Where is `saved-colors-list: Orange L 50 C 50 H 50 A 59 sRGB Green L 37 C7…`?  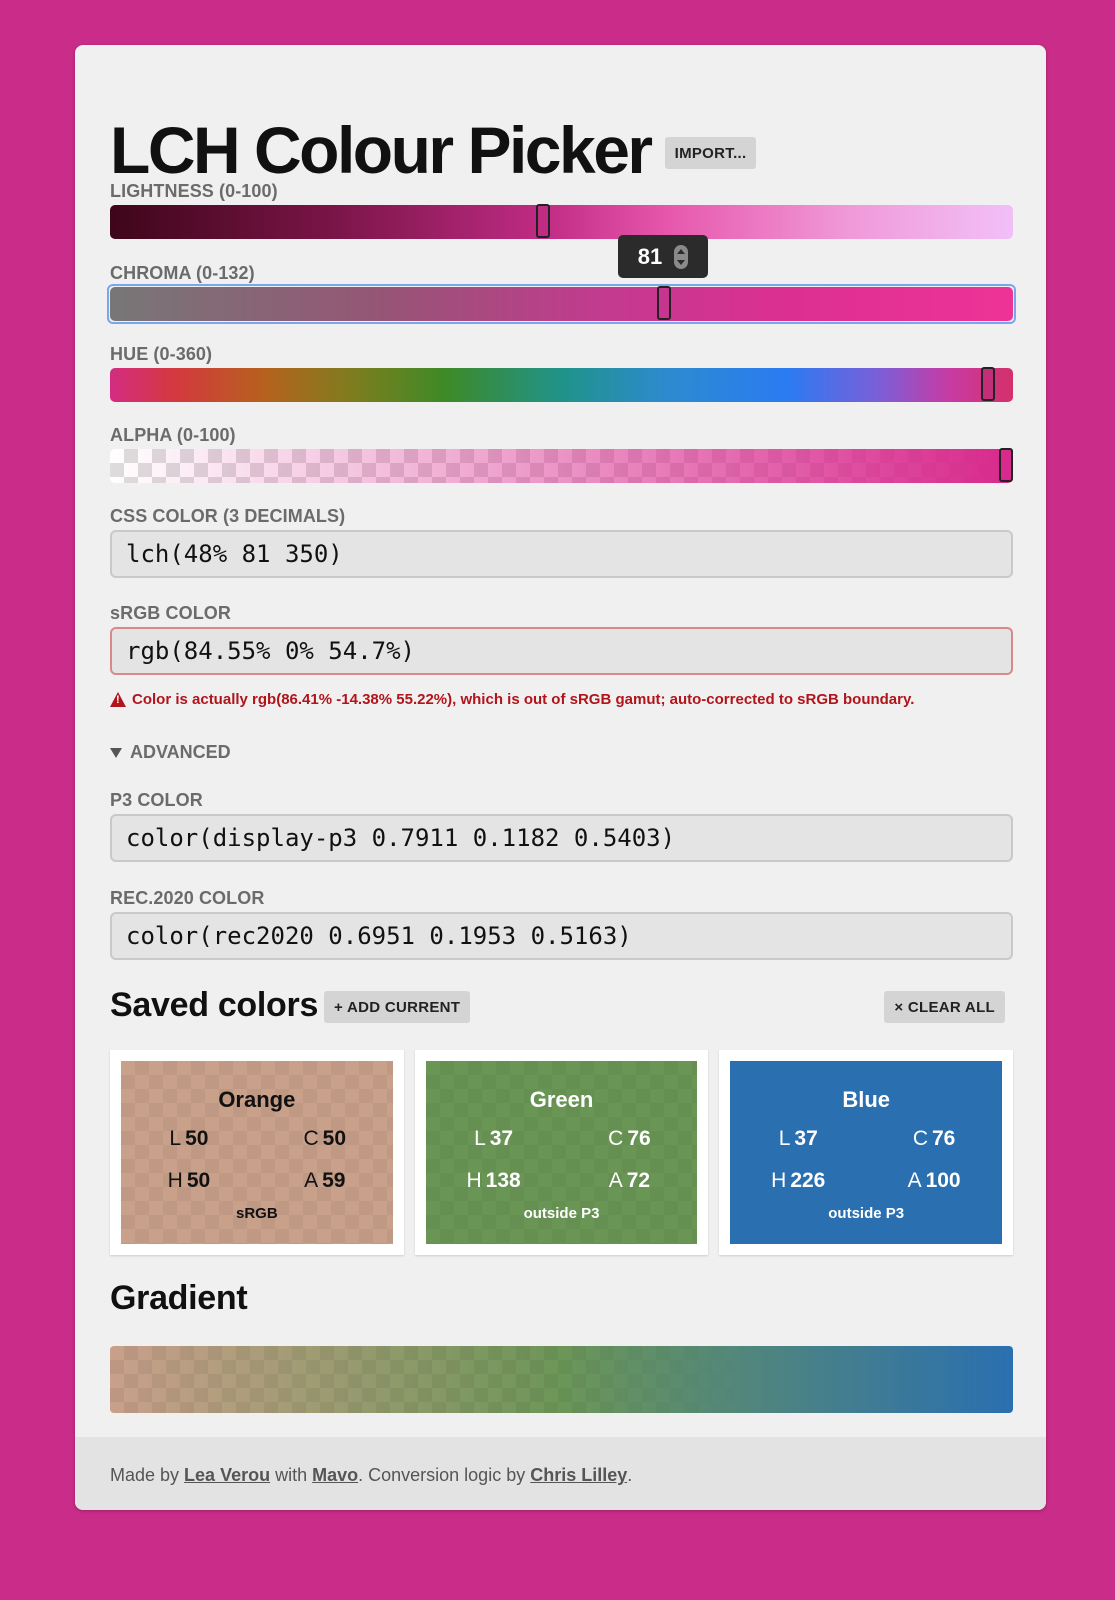
saved-colors-list: Orange L 50 C 50 H 50 A 59 sRGB Green L 37 C7… is located at coordinates (562, 1152).